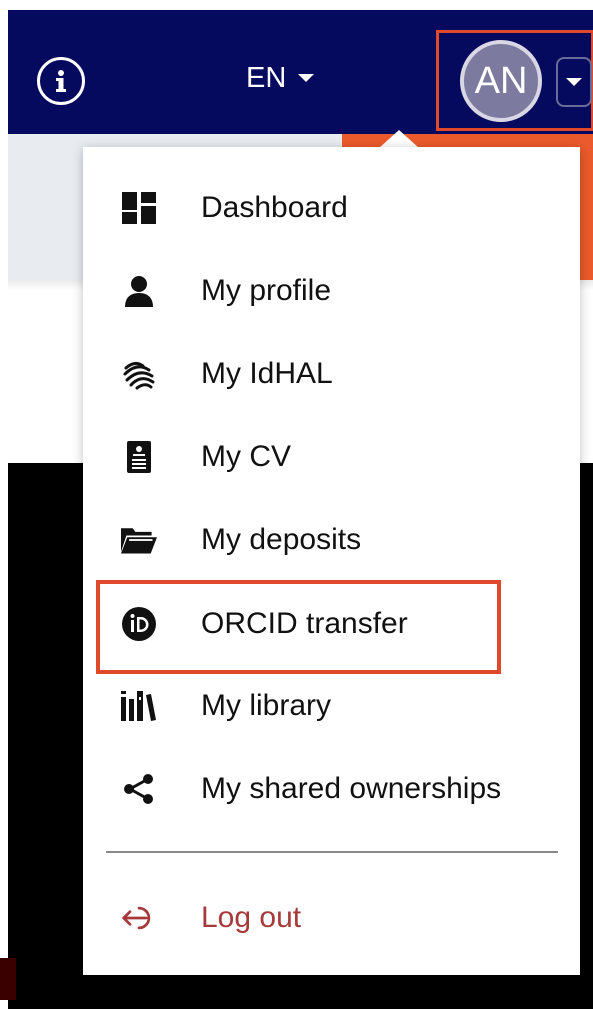 Image resolution: width=593 pixels, height=1009 pixels. Describe the element at coordinates (139, 918) in the screenshot. I see `sign-out-icon` at that location.